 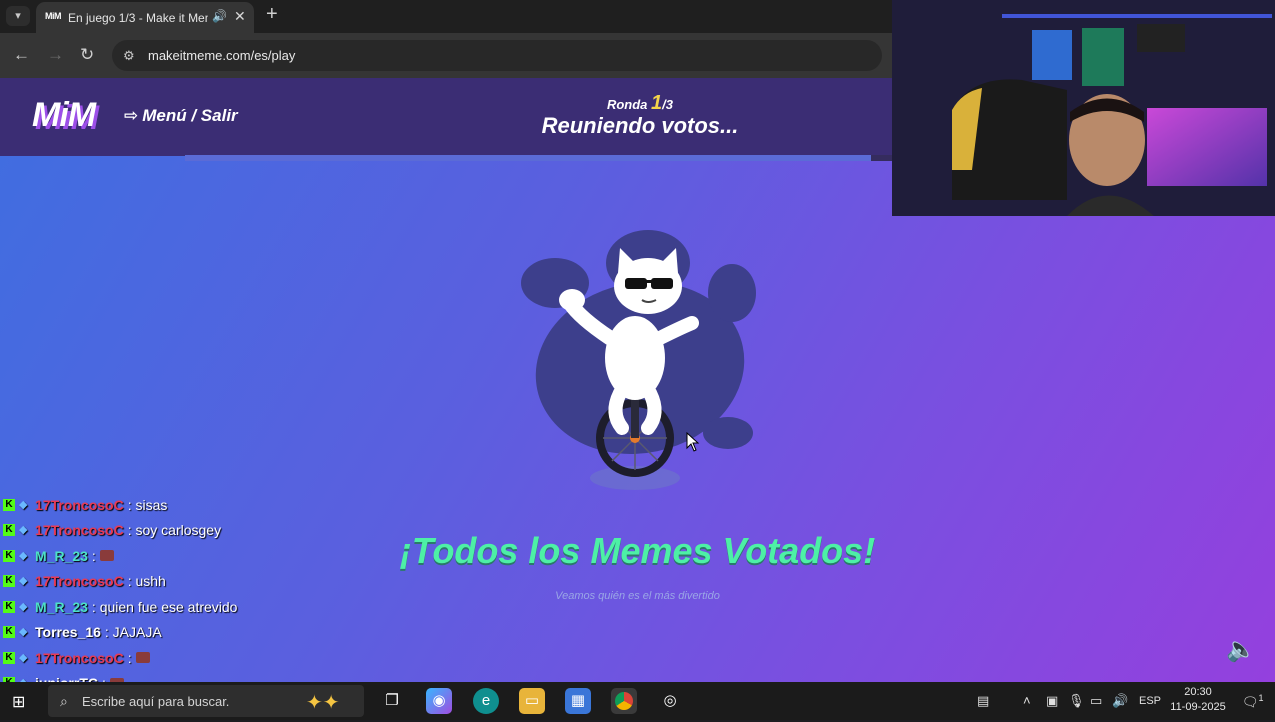 What do you see at coordinates (1076, 701) in the screenshot?
I see `microphone-icon: 🎙` at bounding box center [1076, 701].